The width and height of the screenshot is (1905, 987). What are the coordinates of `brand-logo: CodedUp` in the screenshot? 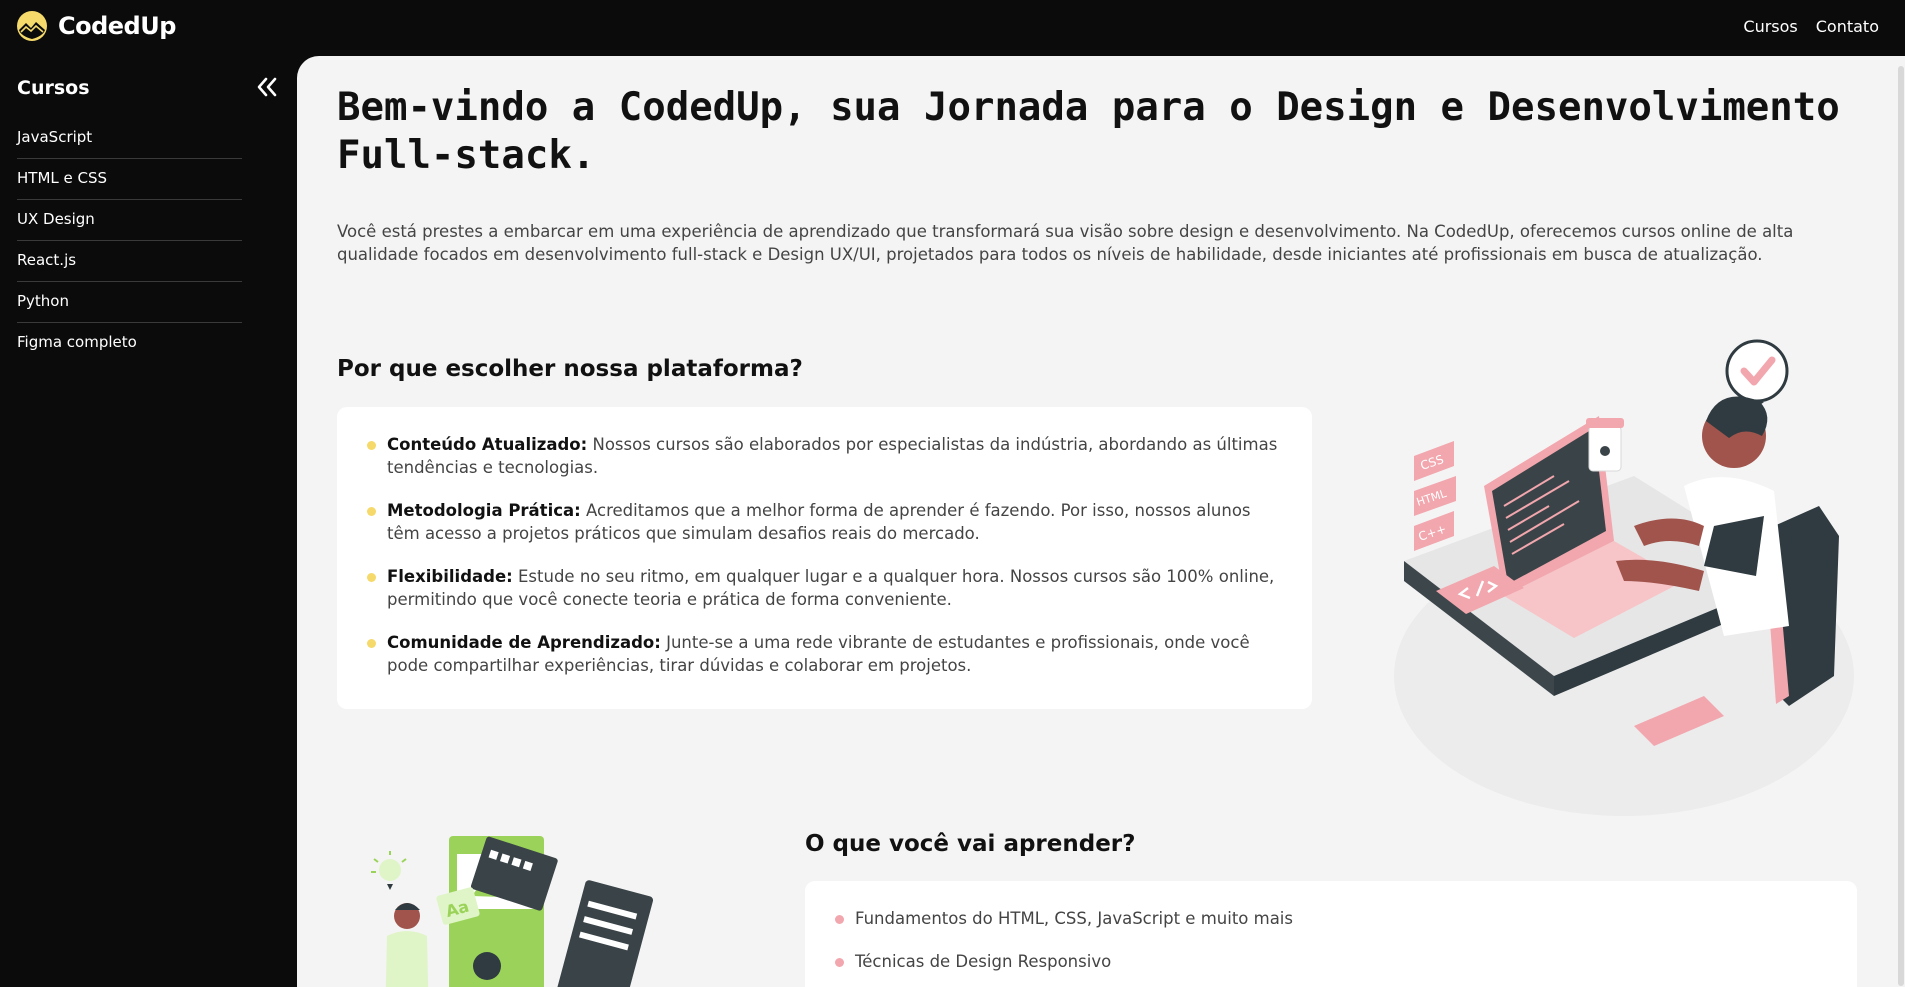 It's located at (96, 26).